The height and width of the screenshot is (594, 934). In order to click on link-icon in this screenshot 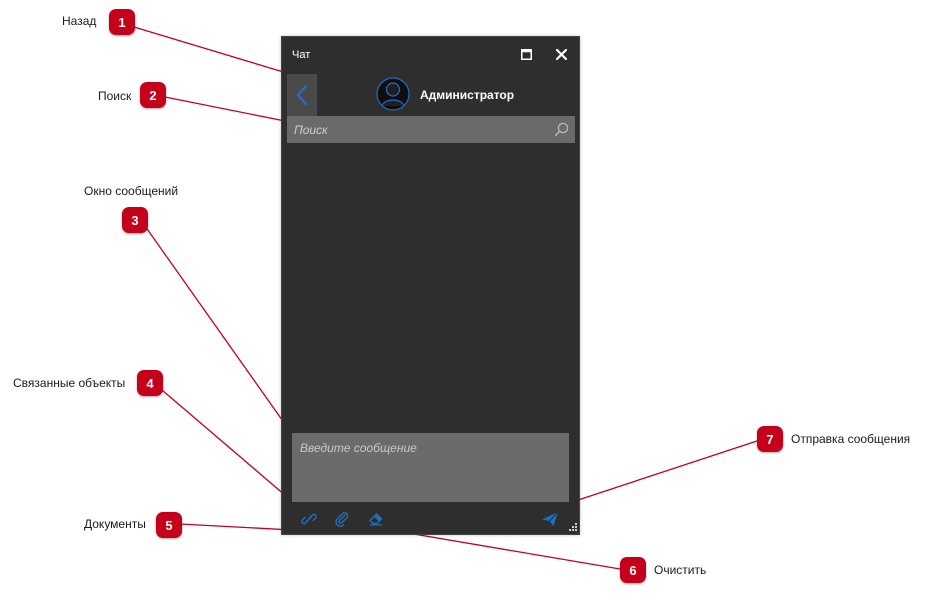, I will do `click(309, 519)`.